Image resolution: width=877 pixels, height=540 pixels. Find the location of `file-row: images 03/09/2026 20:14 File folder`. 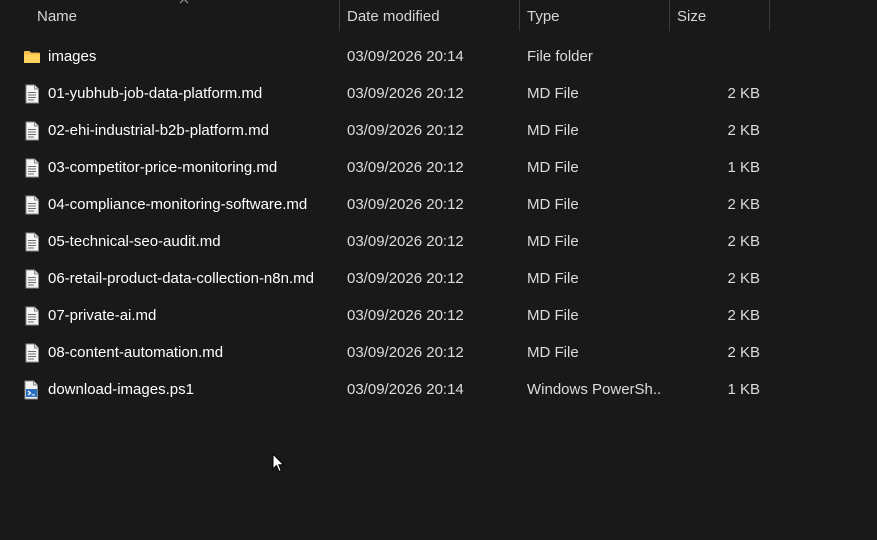

file-row: images 03/09/2026 20:14 File folder is located at coordinates (438, 56).